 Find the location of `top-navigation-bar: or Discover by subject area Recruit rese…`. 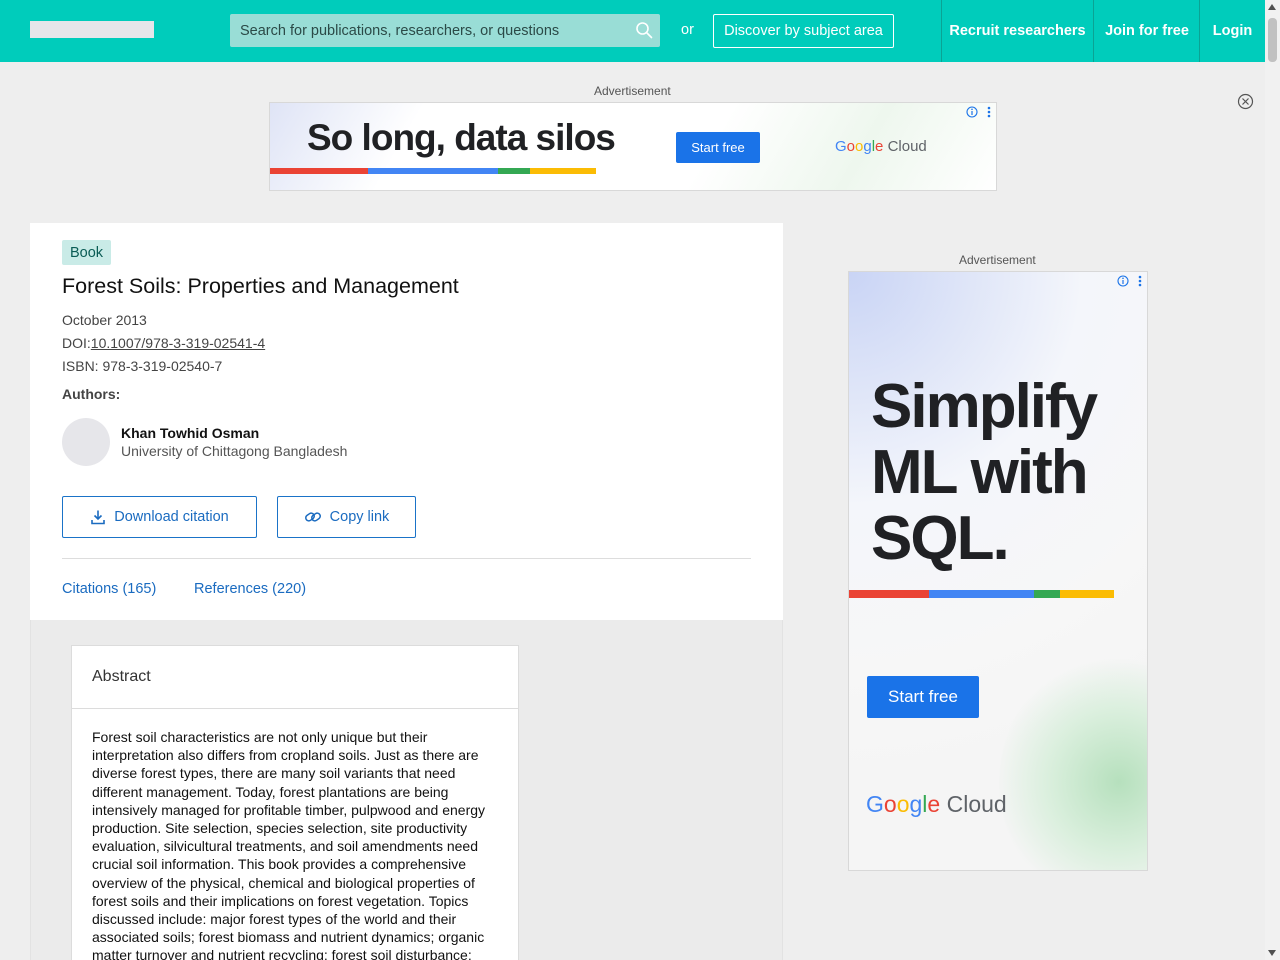

top-navigation-bar: or Discover by subject area Recruit rese… is located at coordinates (632, 31).